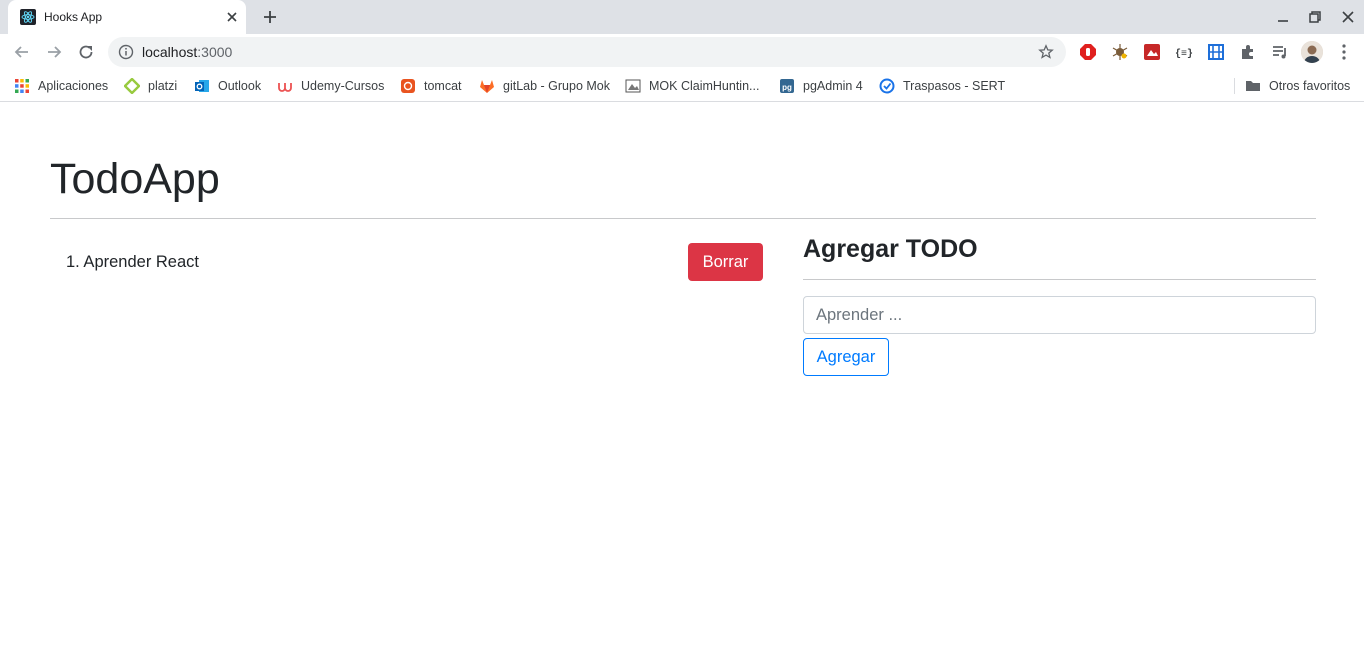  What do you see at coordinates (1315, 17) in the screenshot?
I see `restore-icon` at bounding box center [1315, 17].